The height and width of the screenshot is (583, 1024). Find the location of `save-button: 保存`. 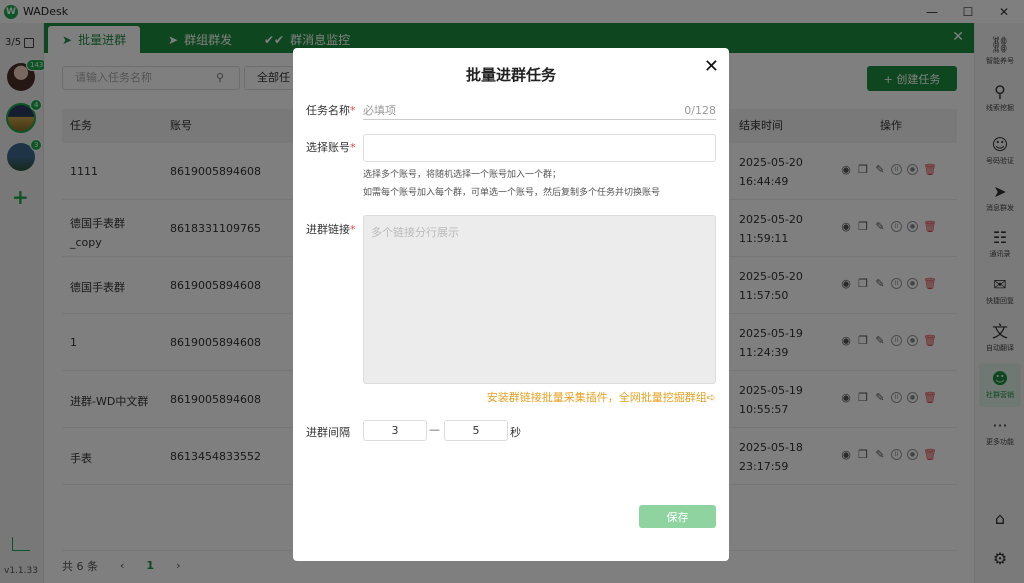

save-button: 保存 is located at coordinates (677, 516).